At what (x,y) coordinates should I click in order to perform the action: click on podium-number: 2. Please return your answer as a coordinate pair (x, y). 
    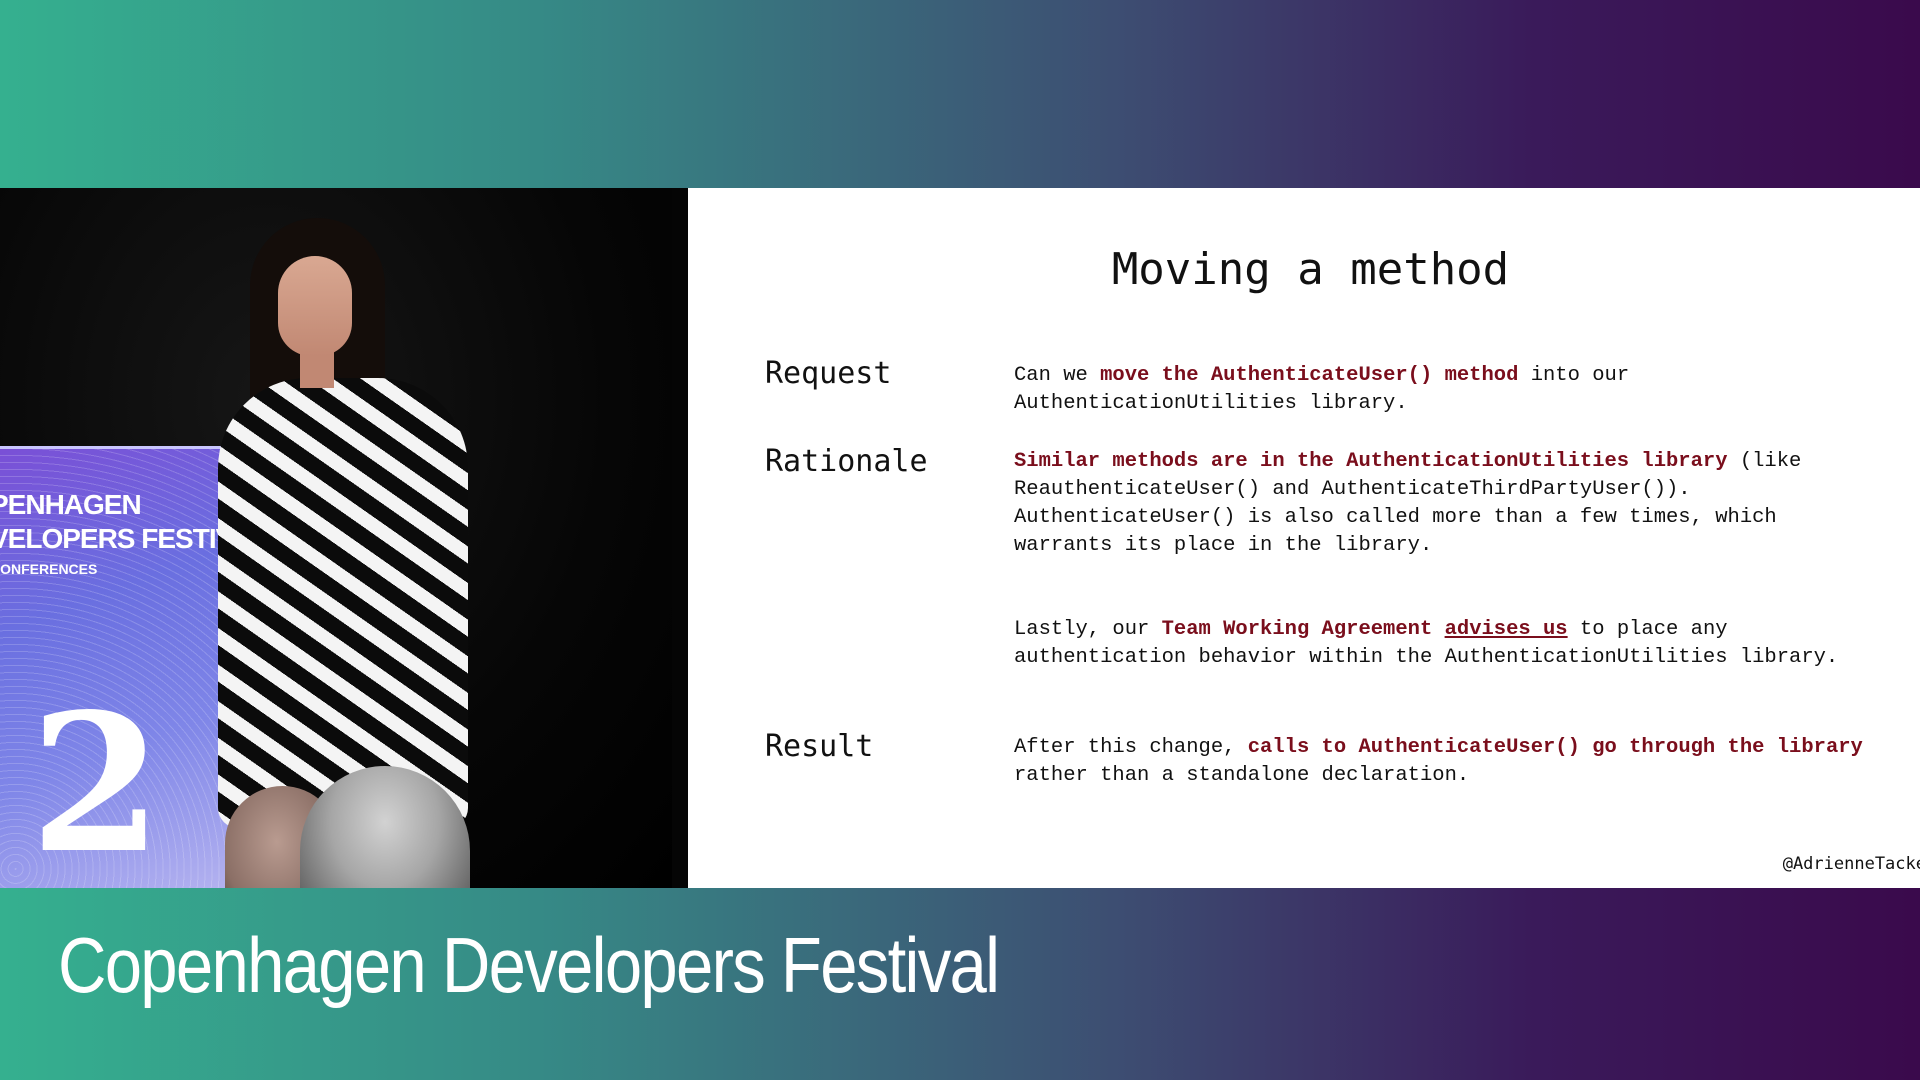
    Looking at the image, I should click on (96, 780).